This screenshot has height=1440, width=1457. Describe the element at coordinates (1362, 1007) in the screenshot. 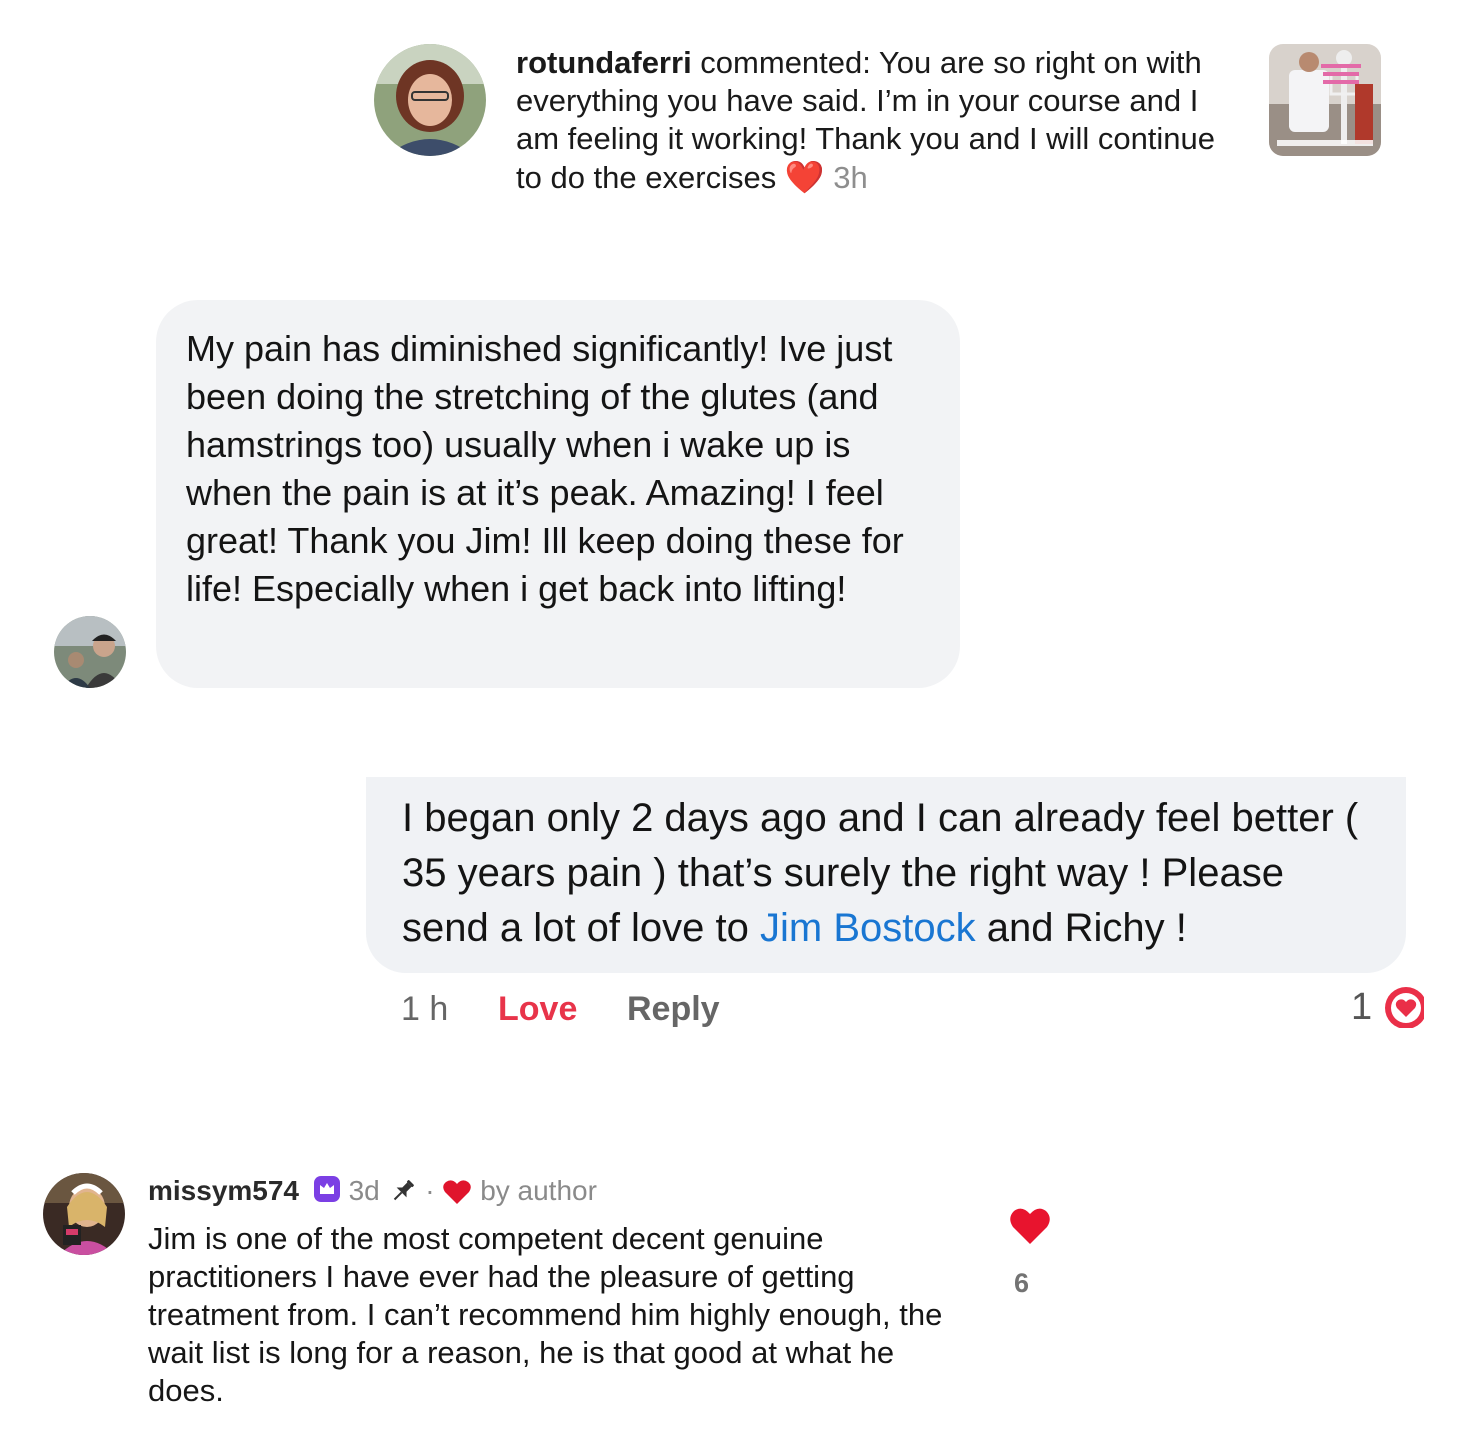

I see `reaction-count: 1` at that location.